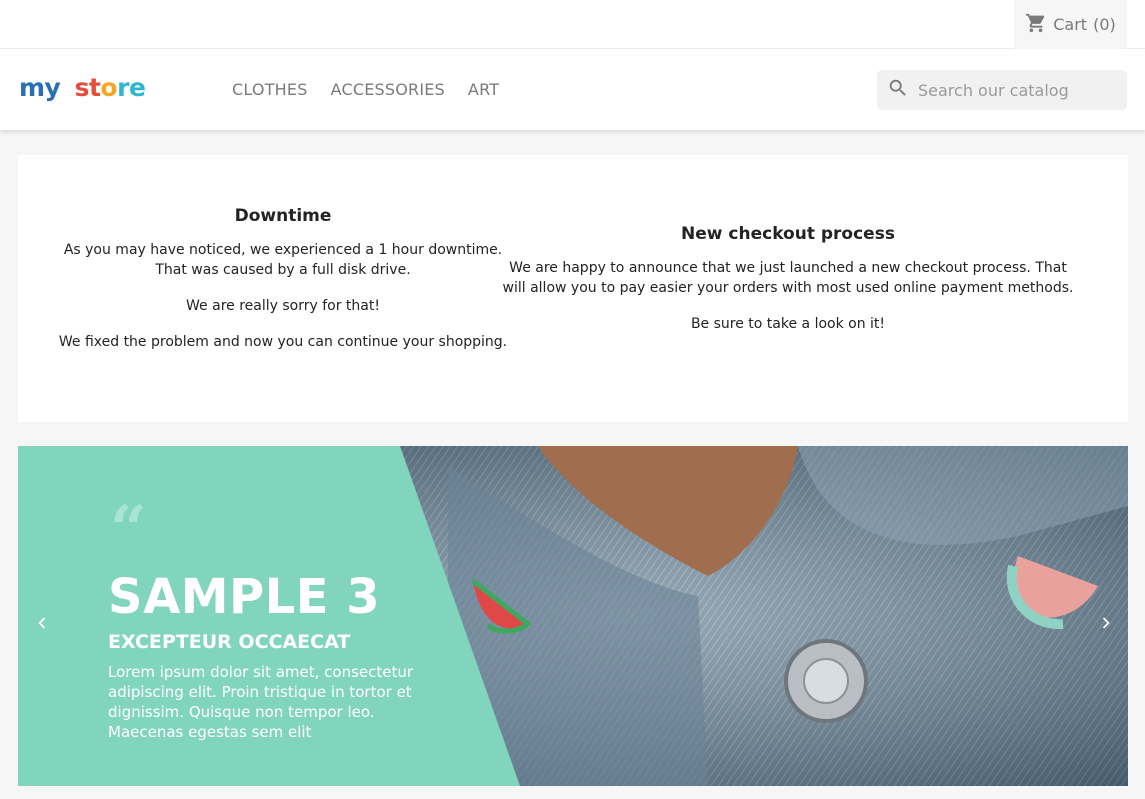 The width and height of the screenshot is (1145, 799). Describe the element at coordinates (229, 642) in the screenshot. I see `slide-subtitle: EXCEPTEUR OCCAECAT` at that location.